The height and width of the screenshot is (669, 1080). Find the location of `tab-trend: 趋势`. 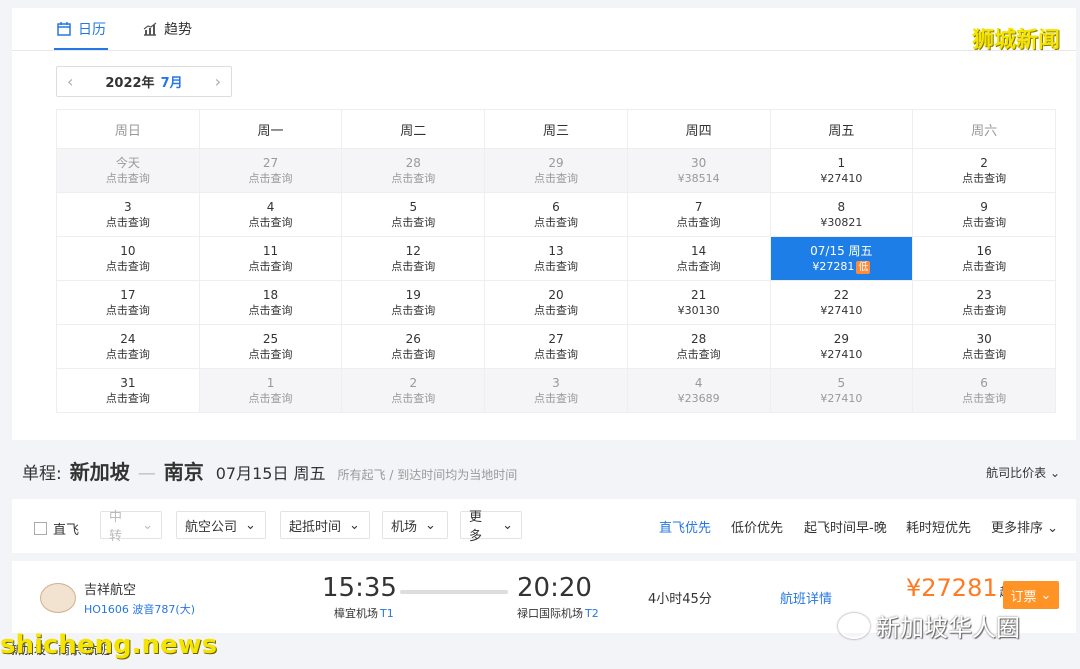

tab-trend: 趋势 is located at coordinates (167, 29).